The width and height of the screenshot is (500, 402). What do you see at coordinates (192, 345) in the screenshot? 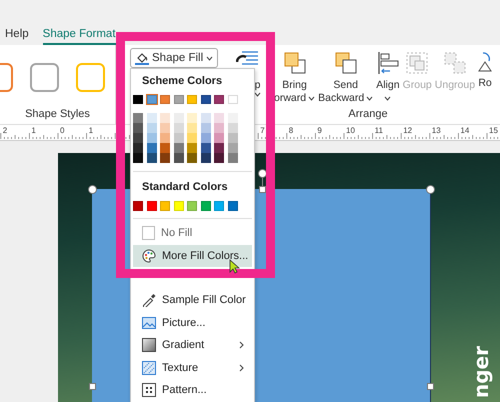
I see `menu-item: Gradient` at bounding box center [192, 345].